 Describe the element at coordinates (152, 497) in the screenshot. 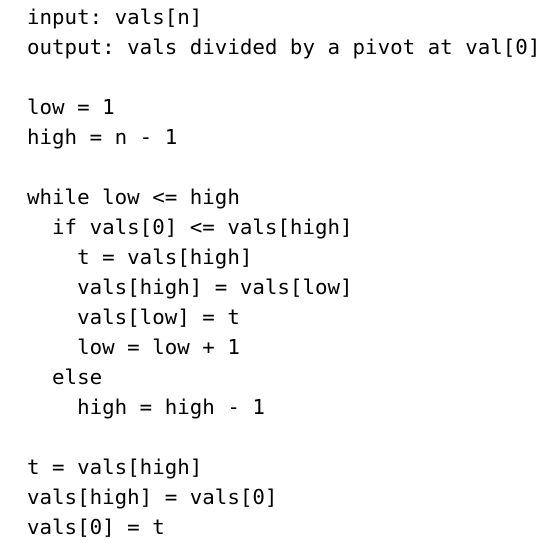

I see `code-line: vals[high] = vals[0]` at that location.